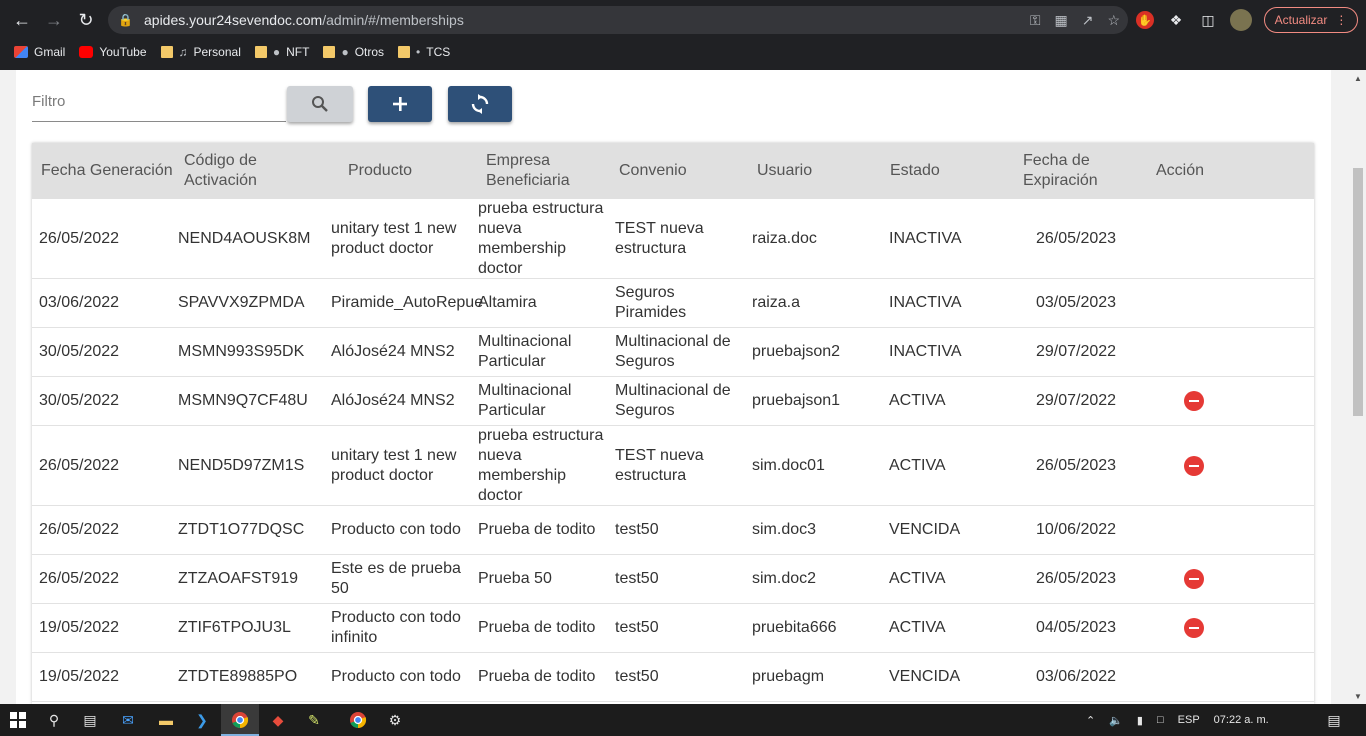  Describe the element at coordinates (1075, 20) in the screenshot. I see `omnibox-icons: ⚿ ▦ ↗ ☆` at that location.